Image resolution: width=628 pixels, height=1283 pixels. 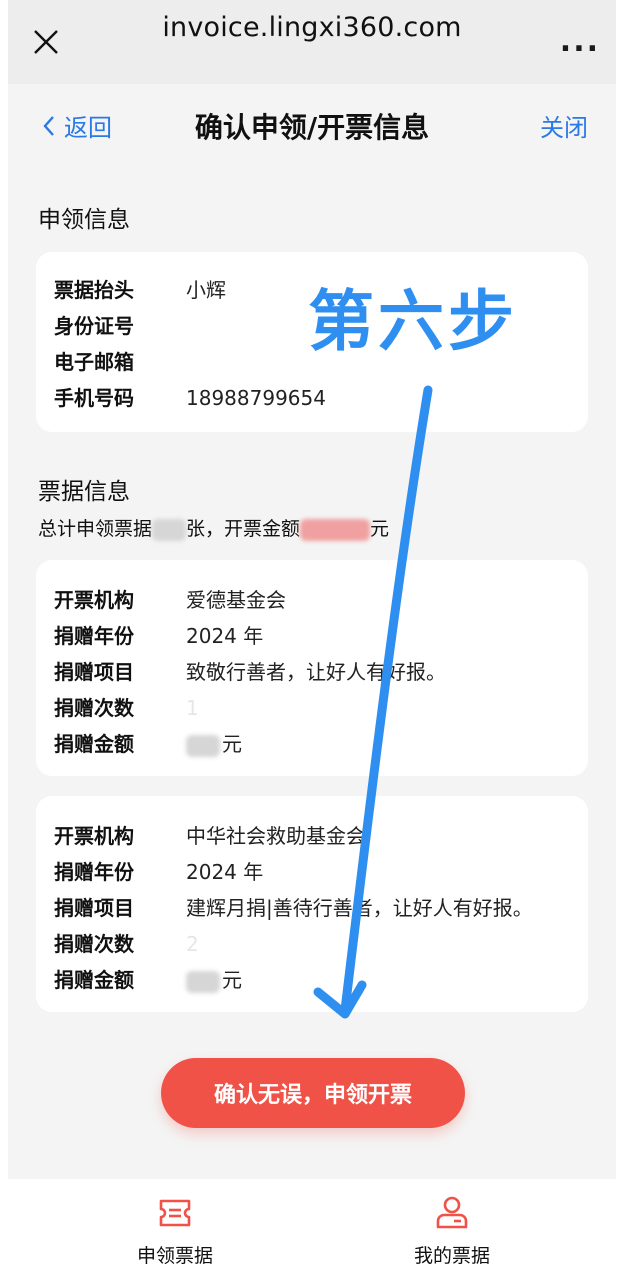 What do you see at coordinates (276, 836) in the screenshot?
I see `row-value: 中华社会救助基金会` at bounding box center [276, 836].